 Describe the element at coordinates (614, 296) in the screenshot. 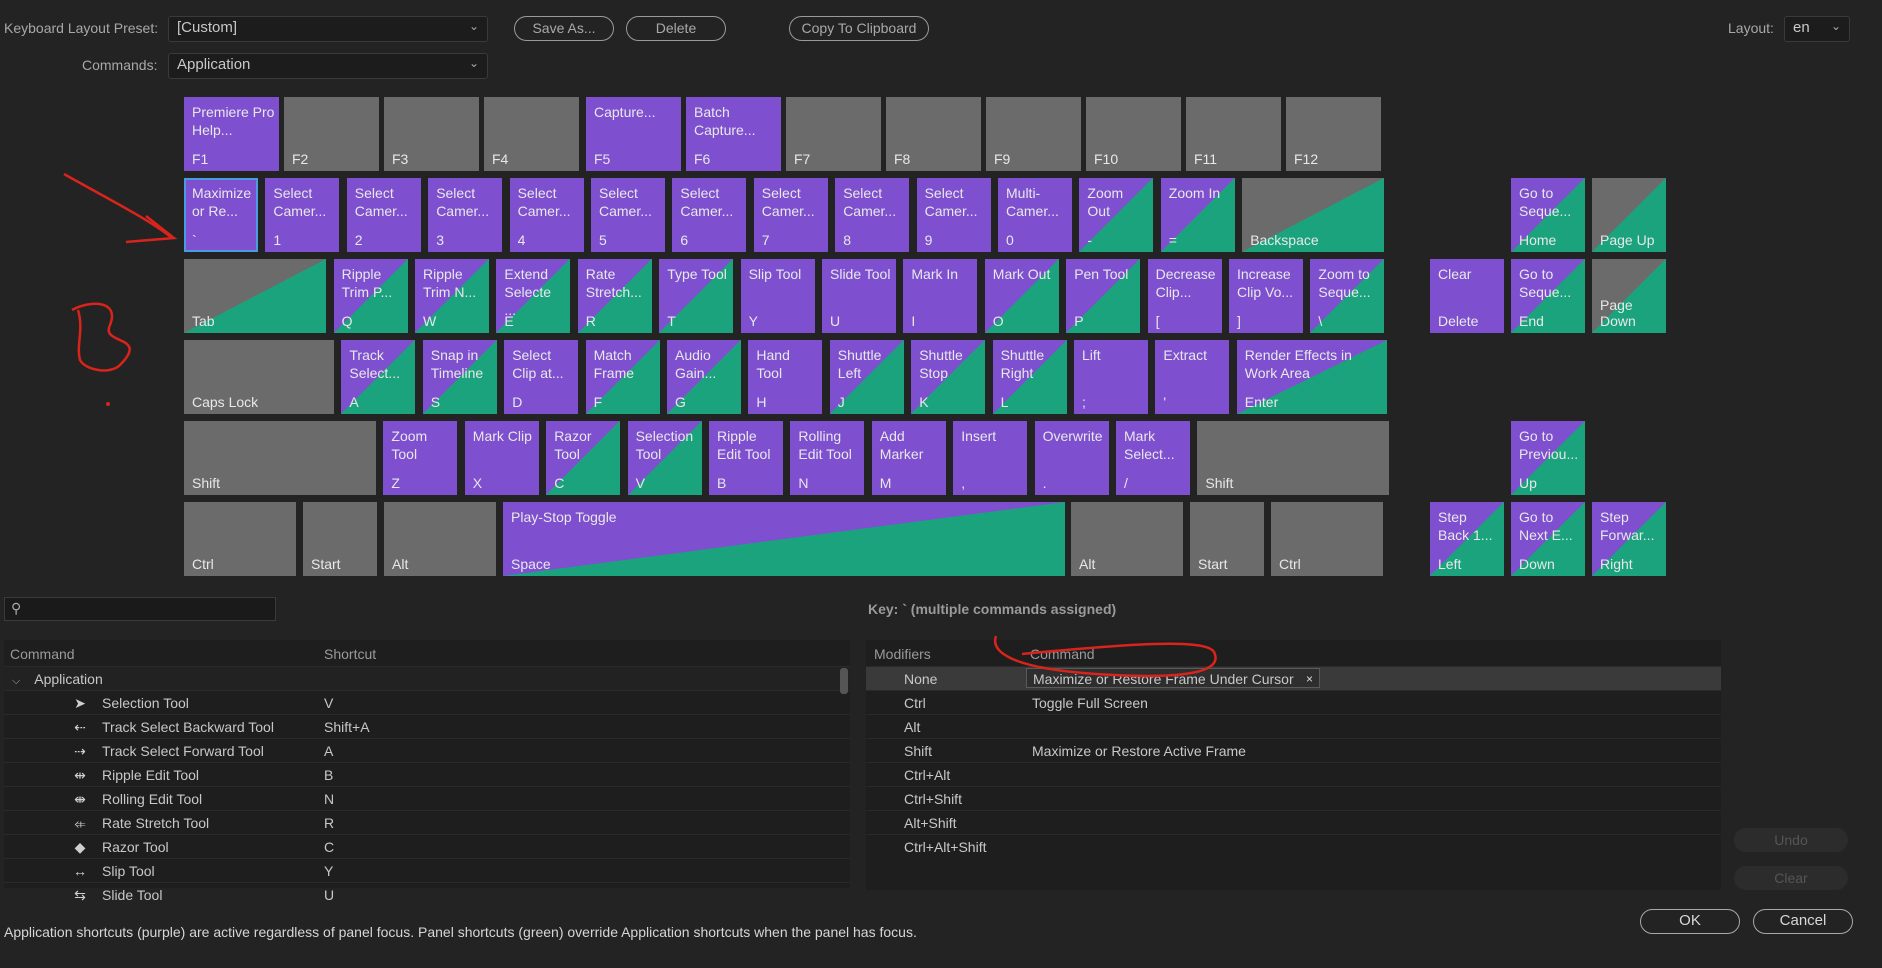

I see `key-r: Rate Stretch... R` at that location.